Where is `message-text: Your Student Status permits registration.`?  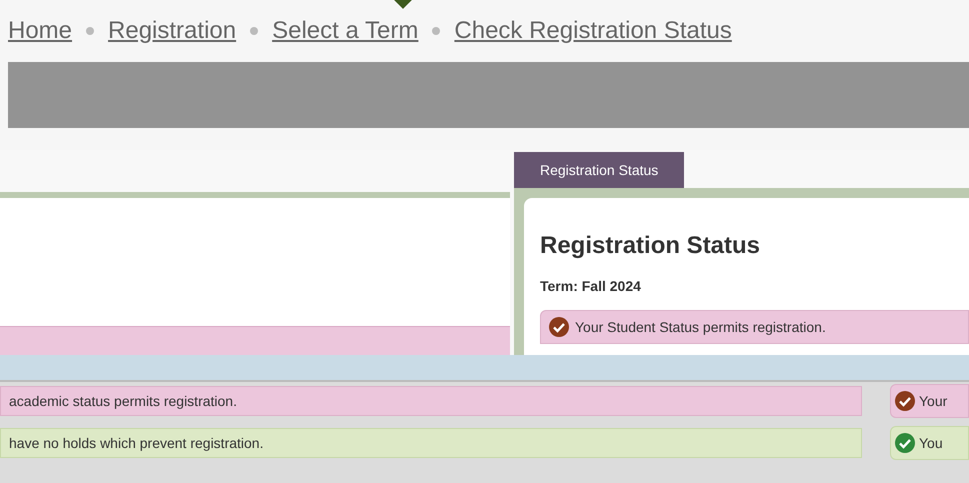
message-text: Your Student Status permits registration. is located at coordinates (700, 327).